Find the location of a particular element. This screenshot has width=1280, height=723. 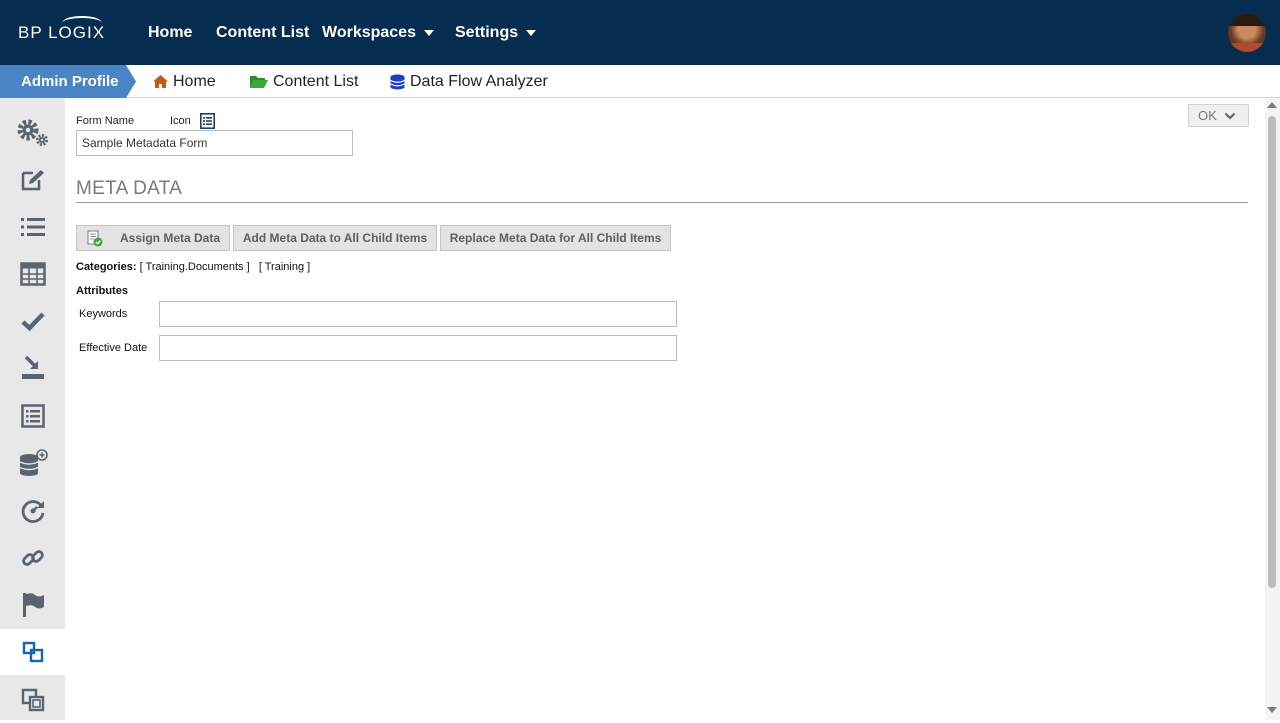

gears-icon is located at coordinates (32, 132).